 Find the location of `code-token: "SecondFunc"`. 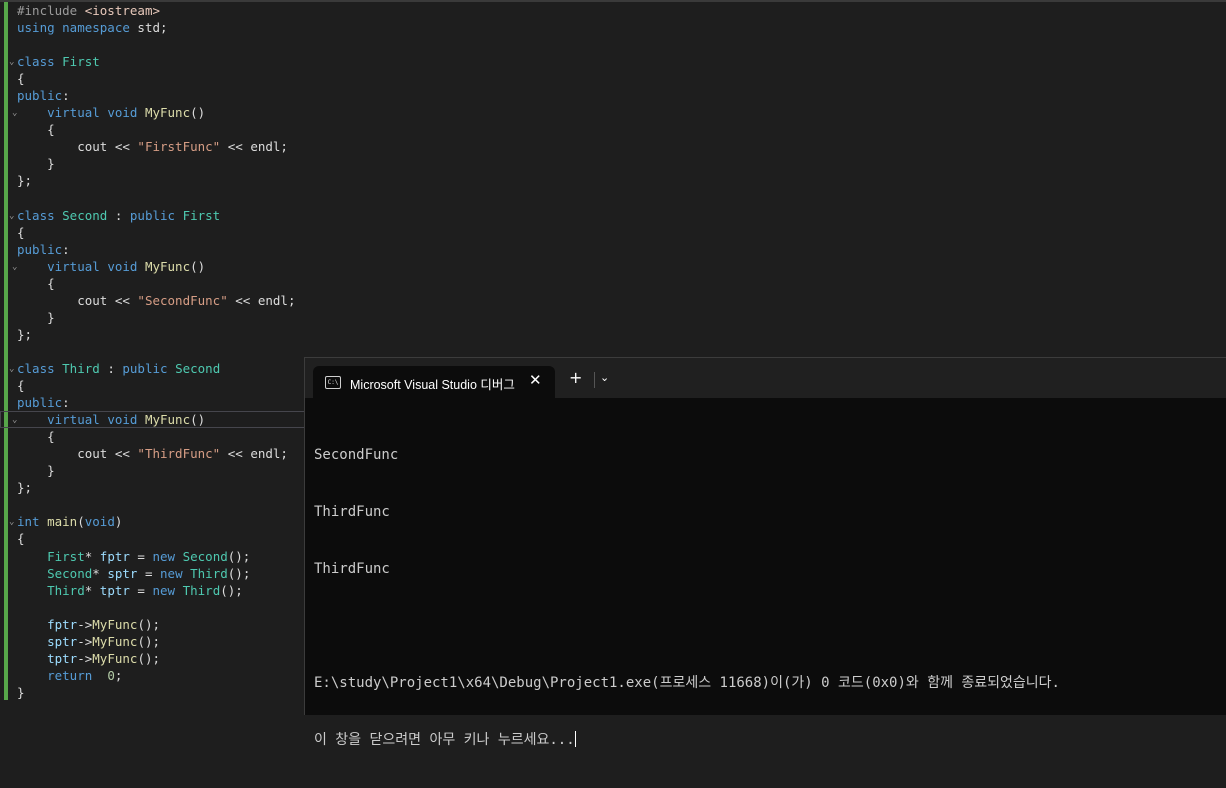

code-token: "SecondFunc" is located at coordinates (182, 300).